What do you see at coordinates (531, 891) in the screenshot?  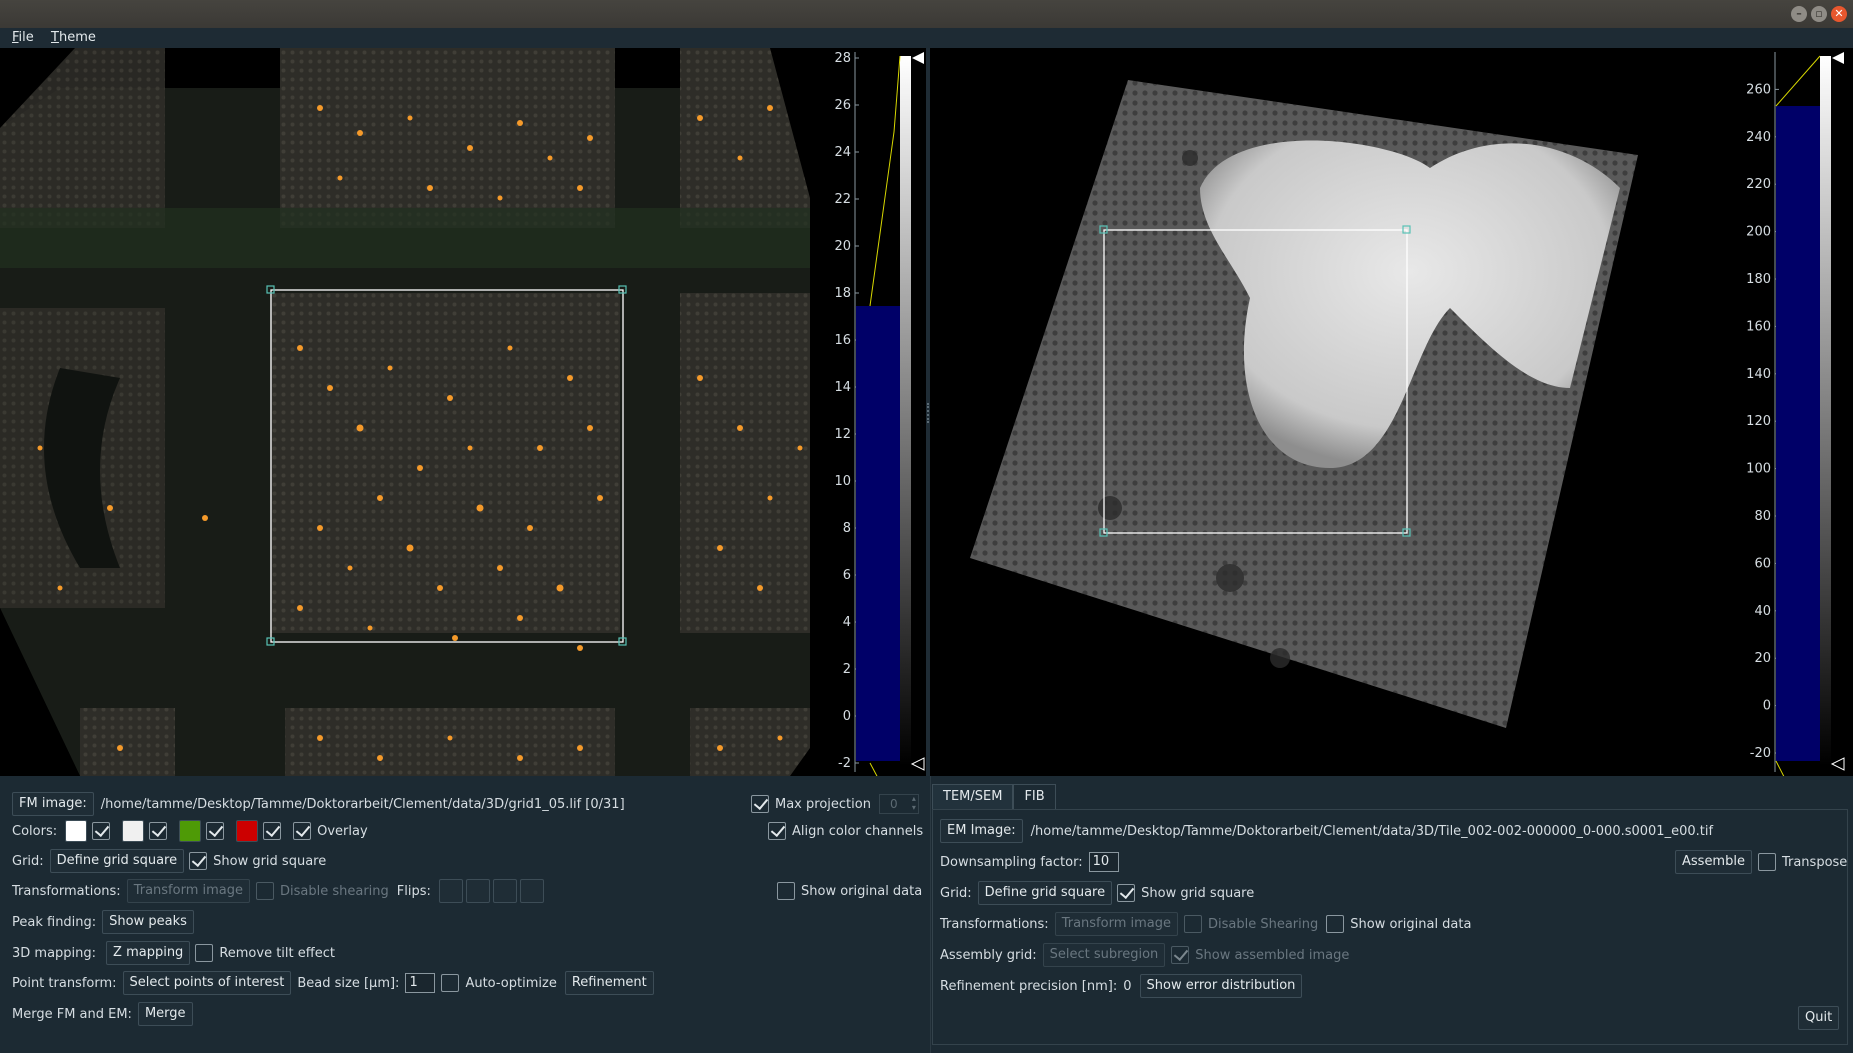 I see `rotate-icon` at bounding box center [531, 891].